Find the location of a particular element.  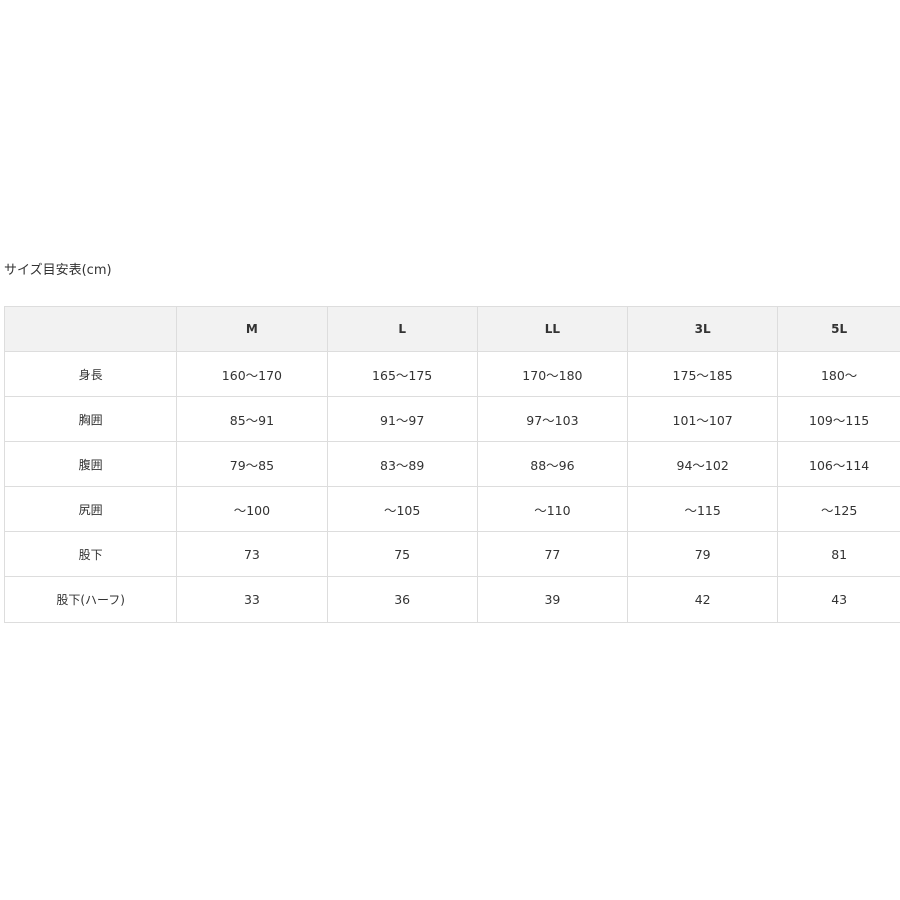

table-cell: 109〜115 is located at coordinates (838, 419).